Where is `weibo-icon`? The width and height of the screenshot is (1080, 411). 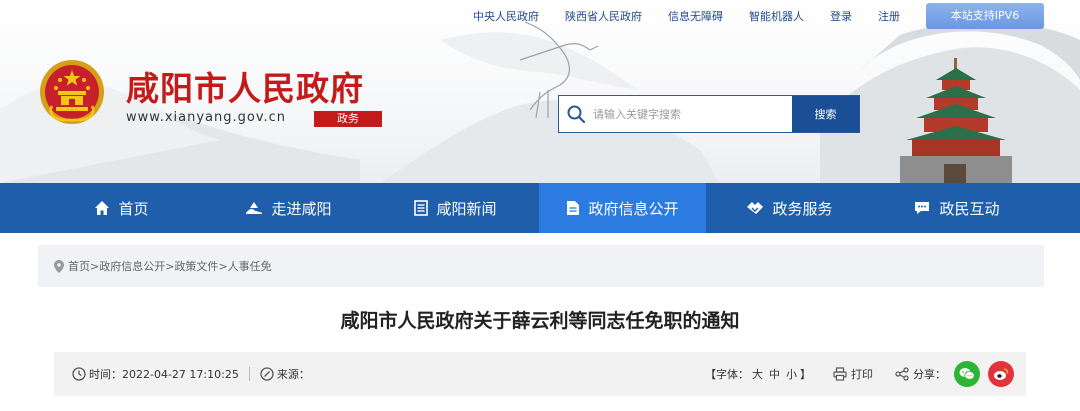
weibo-icon is located at coordinates (1001, 374).